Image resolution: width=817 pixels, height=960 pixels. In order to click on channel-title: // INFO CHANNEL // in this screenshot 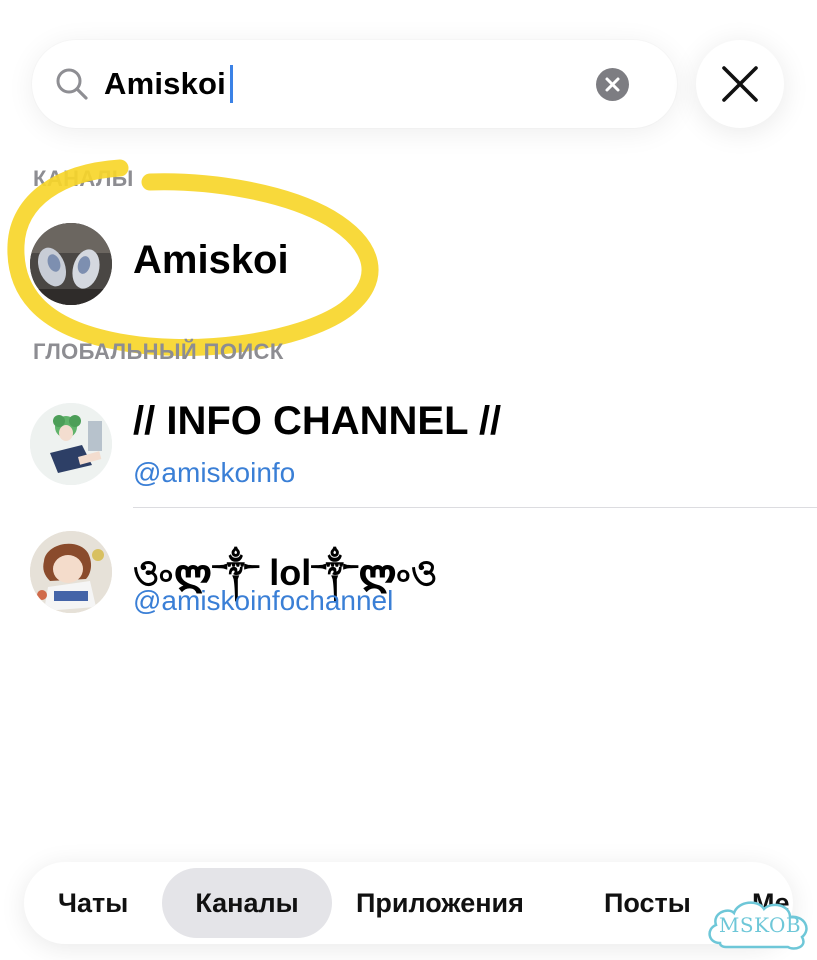, I will do `click(317, 421)`.